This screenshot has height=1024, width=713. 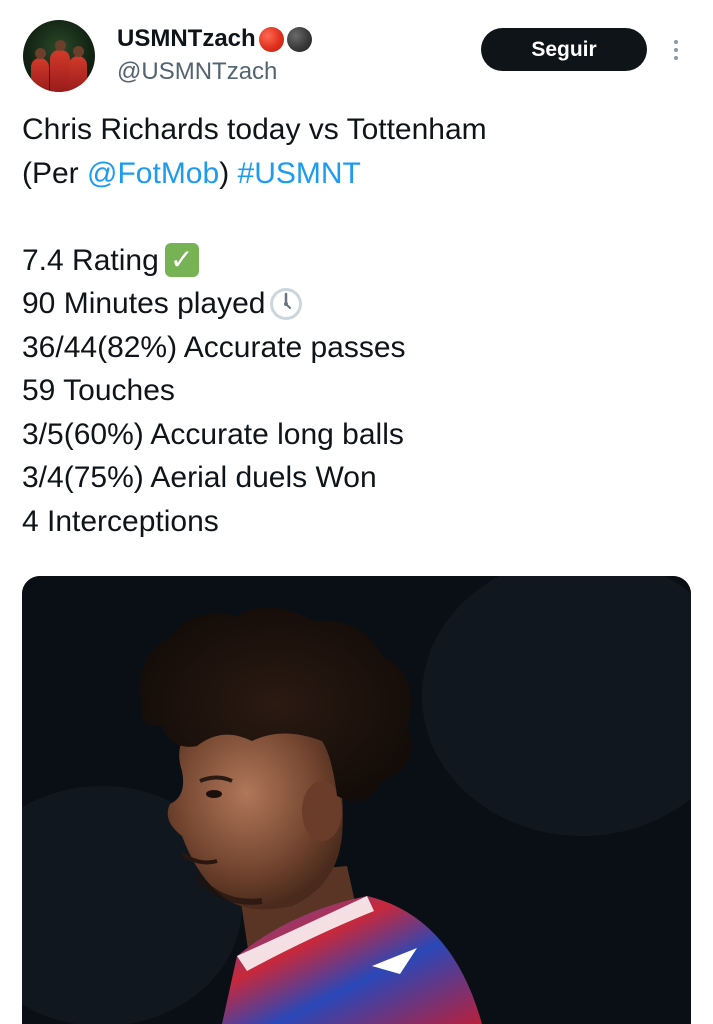 I want to click on hashtag-link: #USMNT, so click(x=299, y=174).